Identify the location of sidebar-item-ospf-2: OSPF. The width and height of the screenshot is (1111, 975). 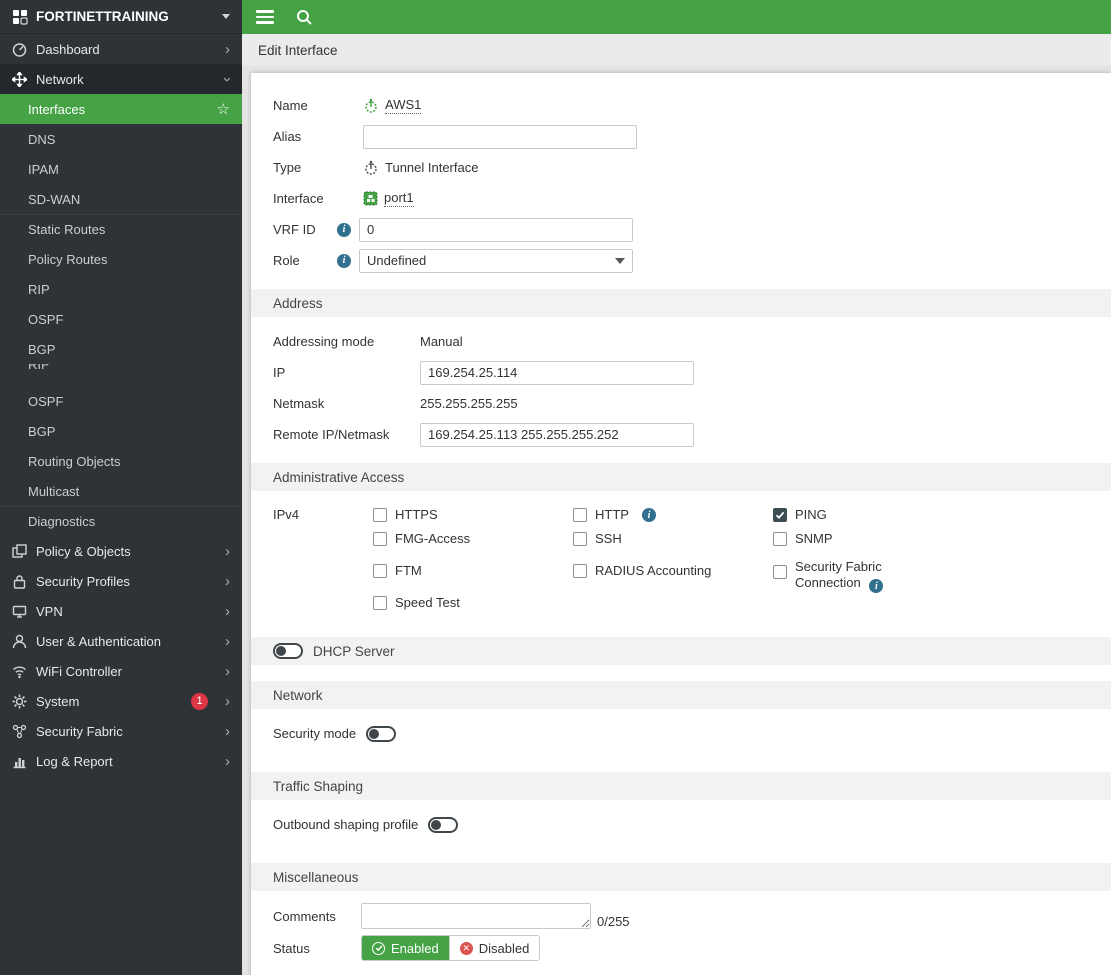
(121, 401).